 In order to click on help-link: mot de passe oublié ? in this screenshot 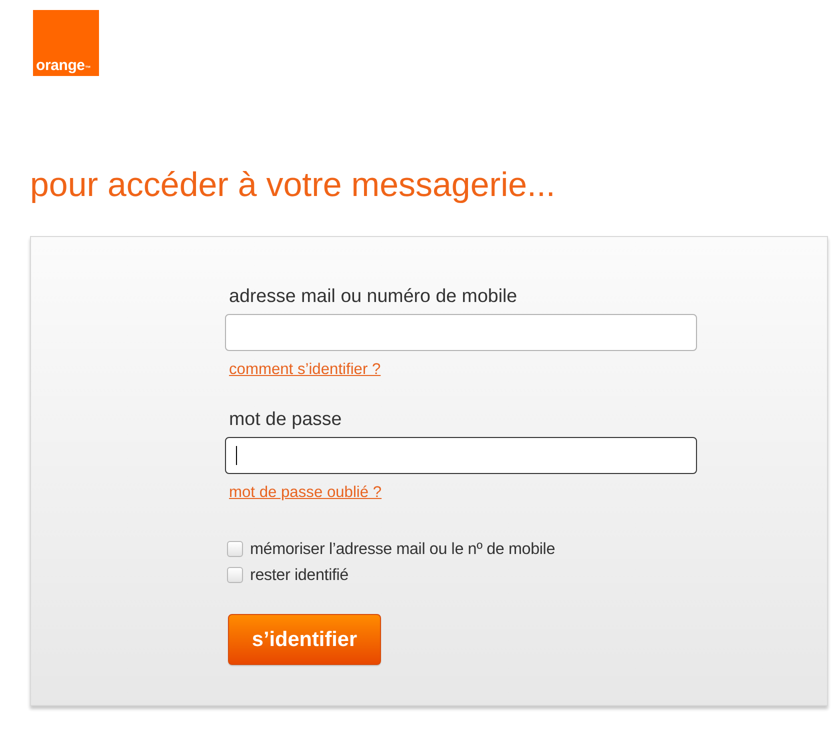, I will do `click(305, 493)`.